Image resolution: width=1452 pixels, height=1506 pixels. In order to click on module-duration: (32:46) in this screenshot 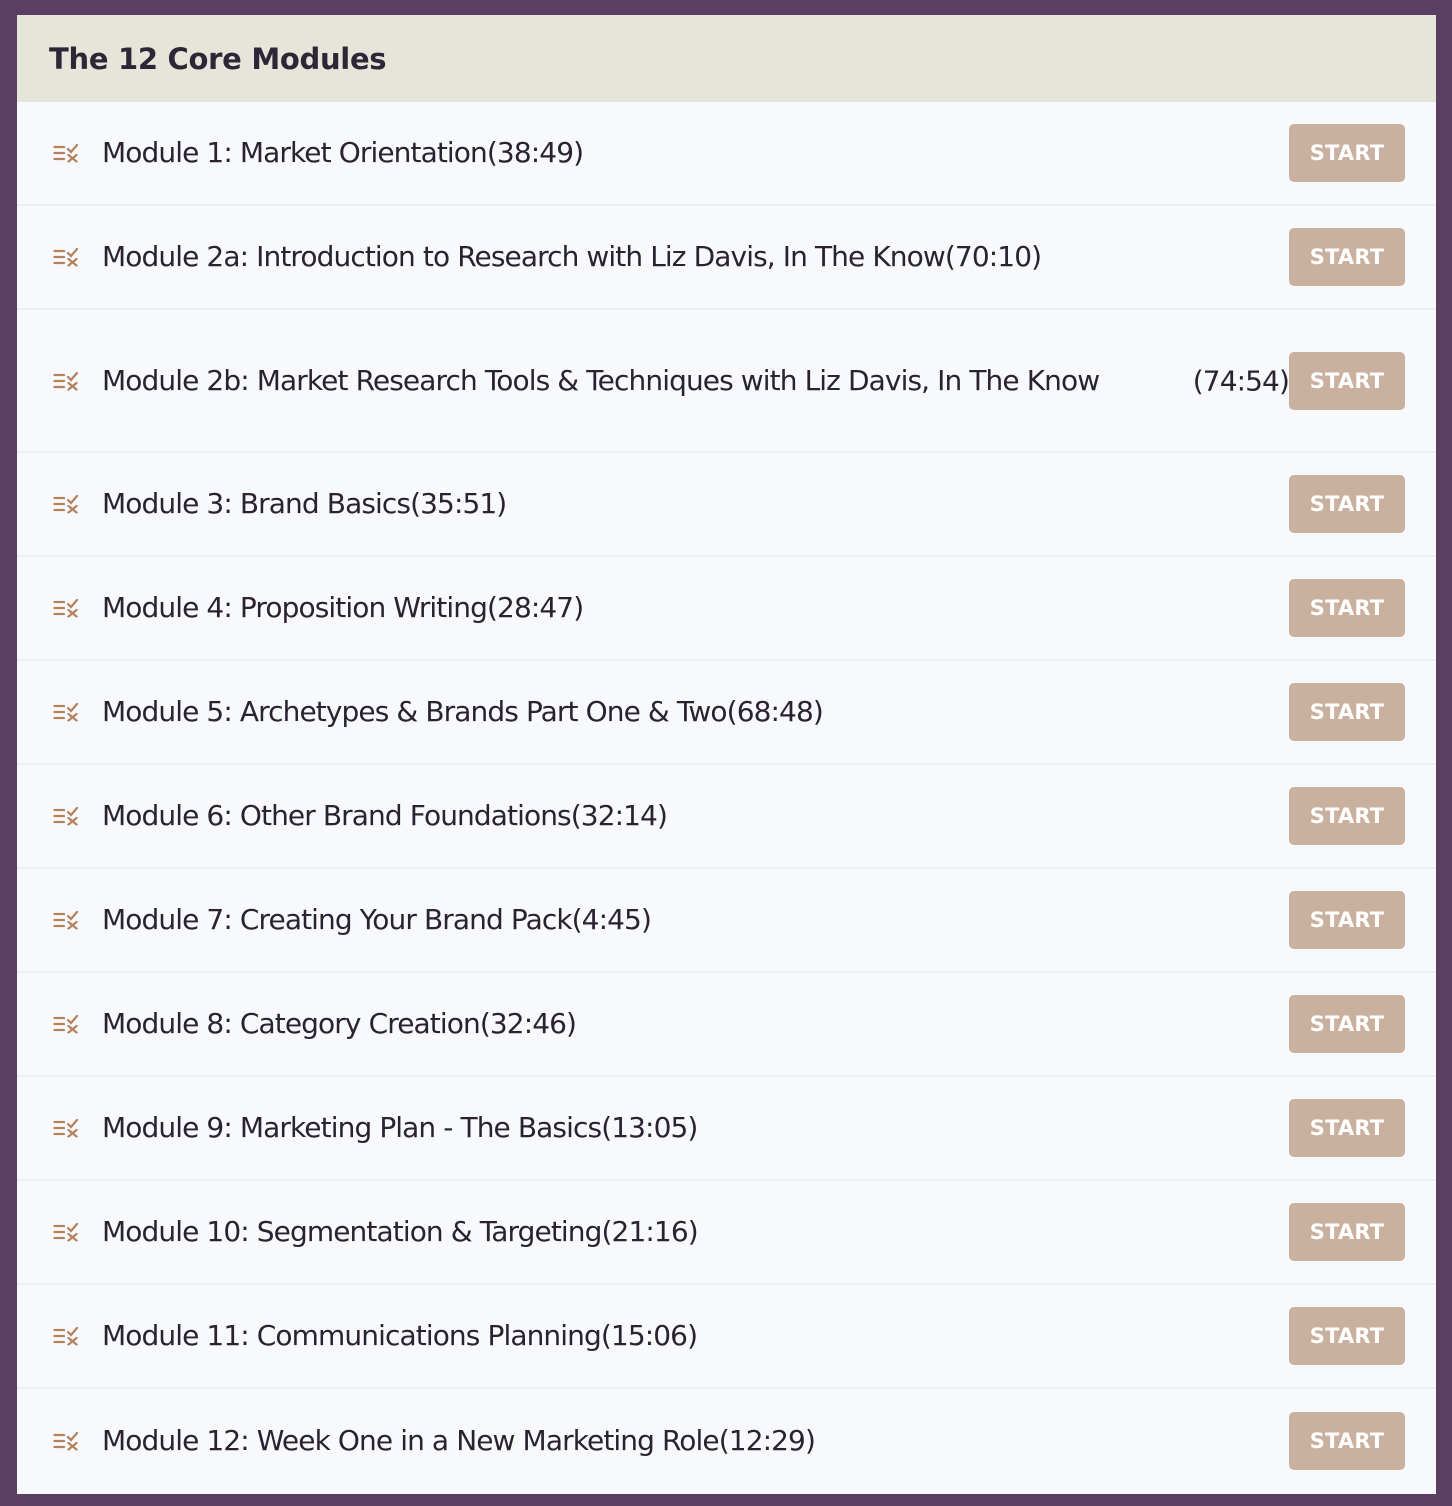, I will do `click(528, 1023)`.